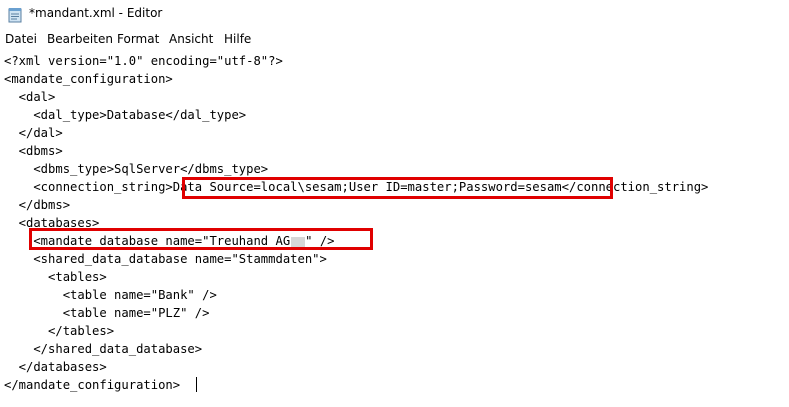 This screenshot has width=789, height=407. What do you see at coordinates (15, 15) in the screenshot?
I see `notepad-icon` at bounding box center [15, 15].